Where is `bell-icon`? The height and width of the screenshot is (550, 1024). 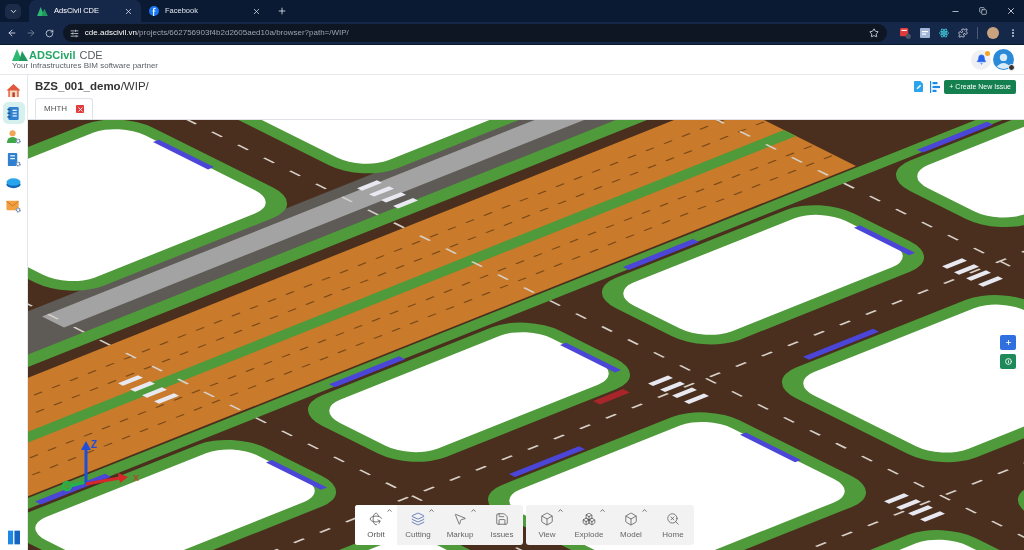 bell-icon is located at coordinates (981, 59).